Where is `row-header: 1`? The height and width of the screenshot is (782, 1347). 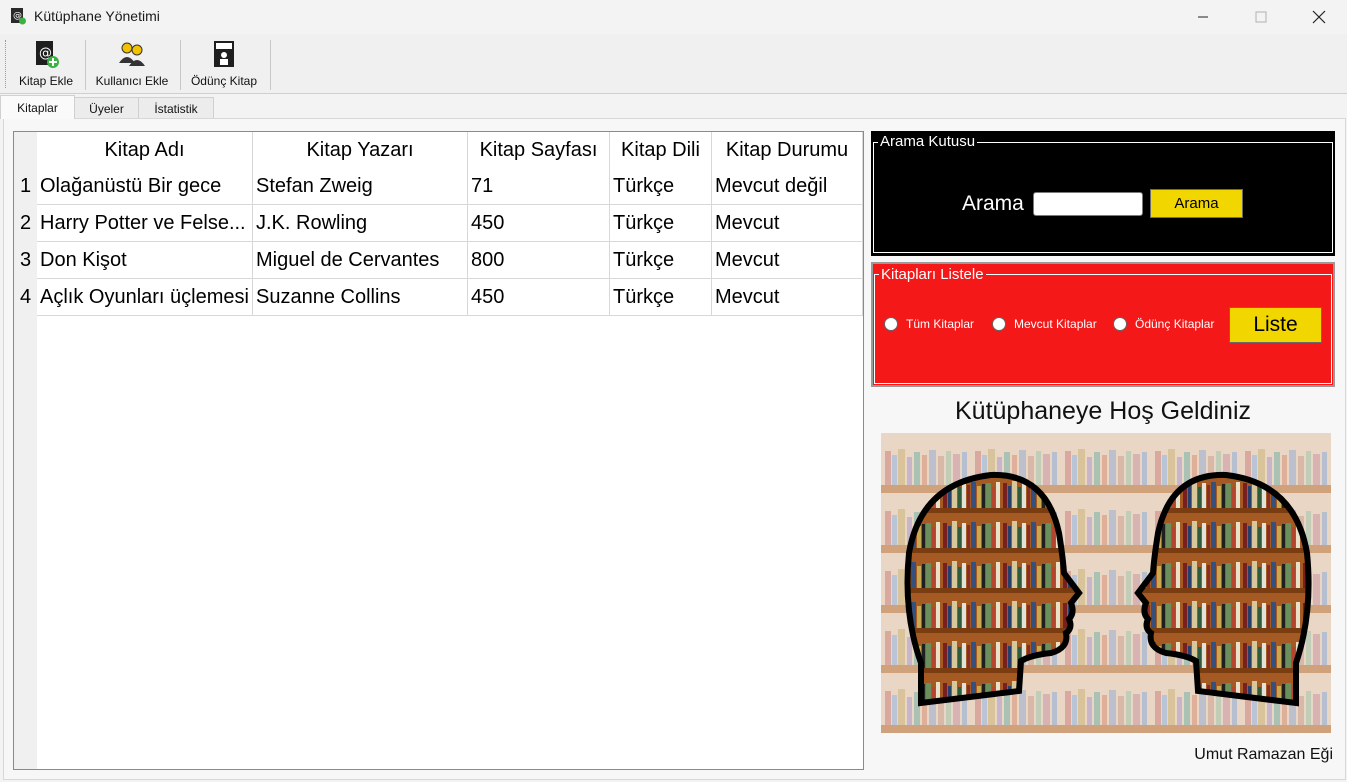 row-header: 1 is located at coordinates (25, 186).